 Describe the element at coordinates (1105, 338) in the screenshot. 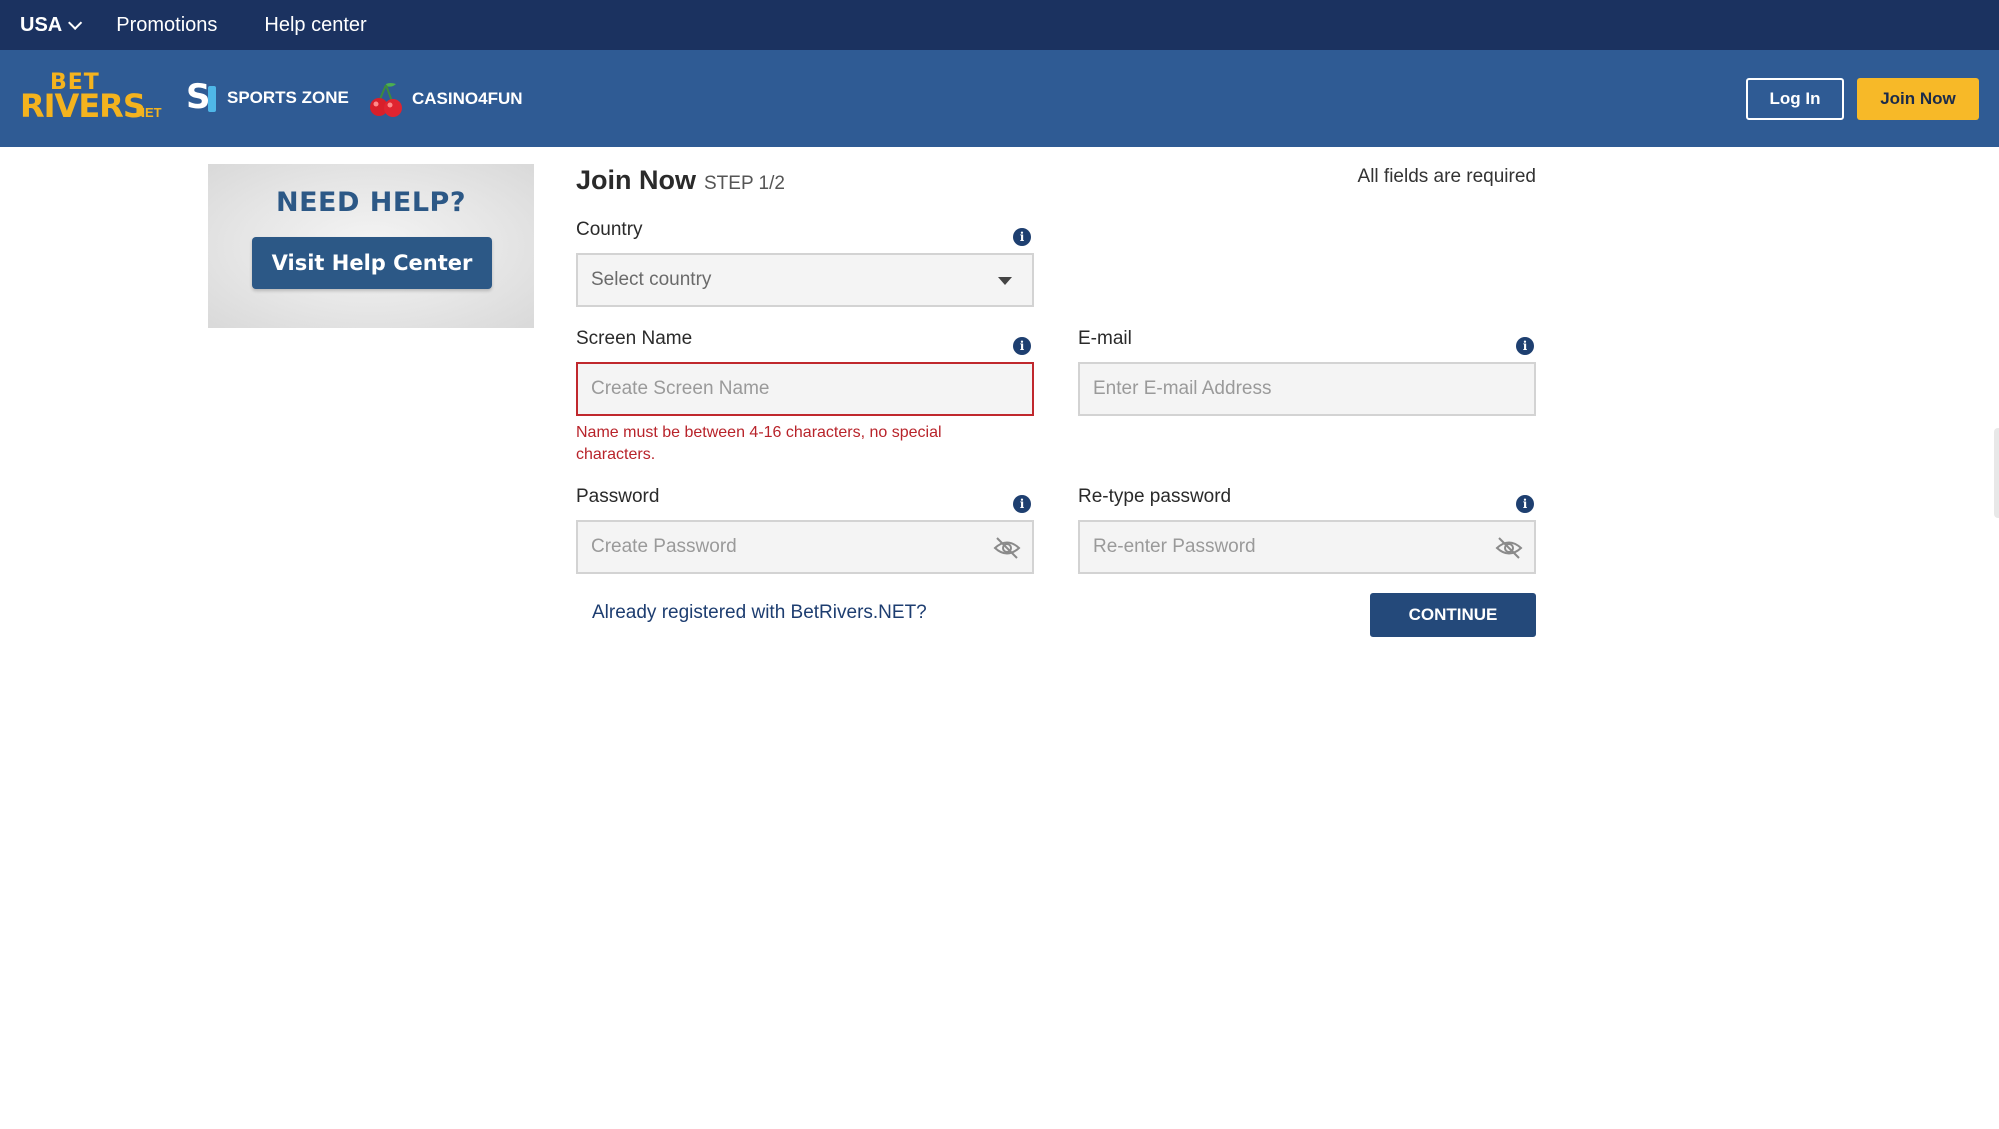

I see `email-label: E-mail` at that location.